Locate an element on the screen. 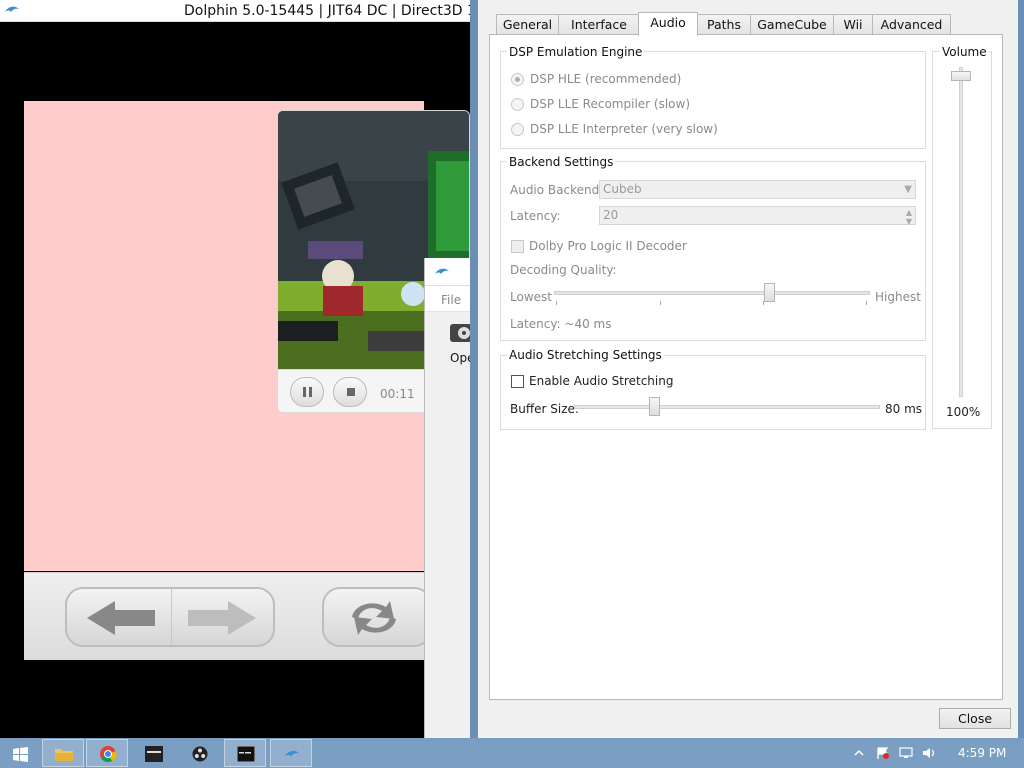  buffer-slider-track is located at coordinates (727, 407).